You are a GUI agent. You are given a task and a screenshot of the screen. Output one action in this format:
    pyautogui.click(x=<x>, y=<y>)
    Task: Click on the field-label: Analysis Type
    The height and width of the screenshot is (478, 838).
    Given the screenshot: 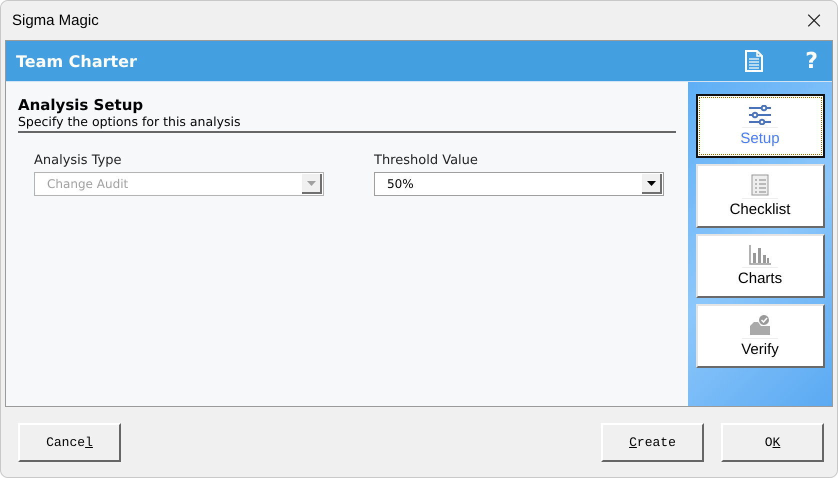 What is the action you would take?
    pyautogui.click(x=78, y=160)
    